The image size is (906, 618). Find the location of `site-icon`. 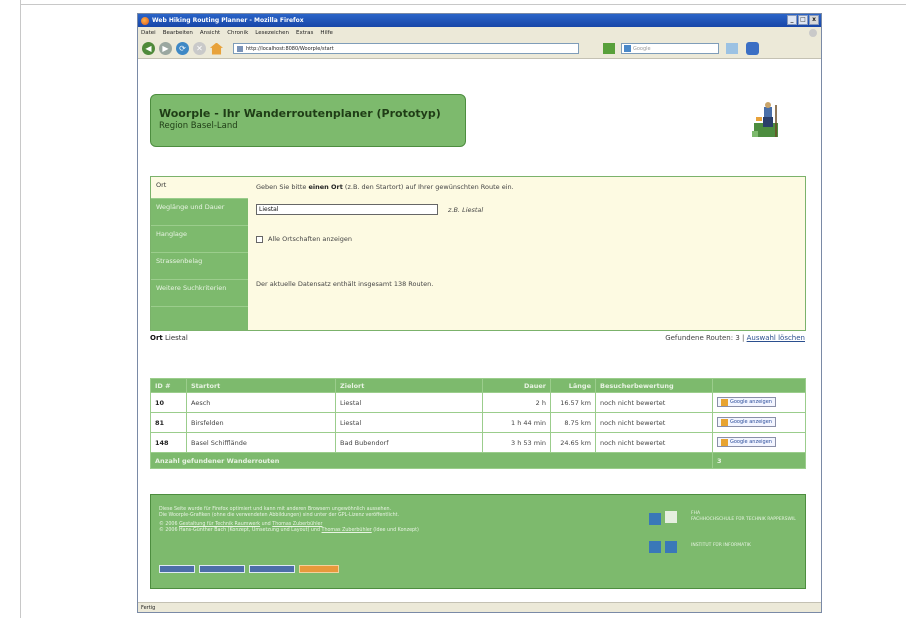

site-icon is located at coordinates (240, 48).